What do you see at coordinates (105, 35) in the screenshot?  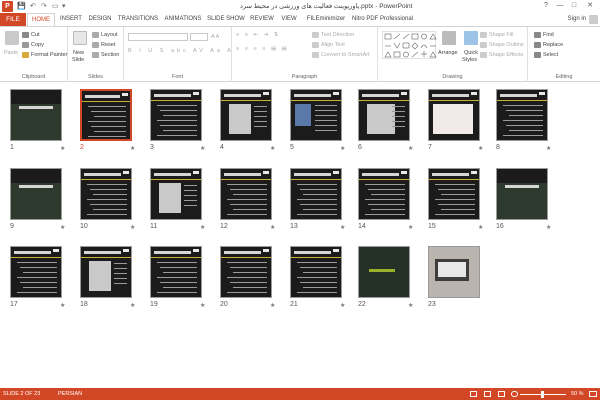 I see `layout-button: Layout` at bounding box center [105, 35].